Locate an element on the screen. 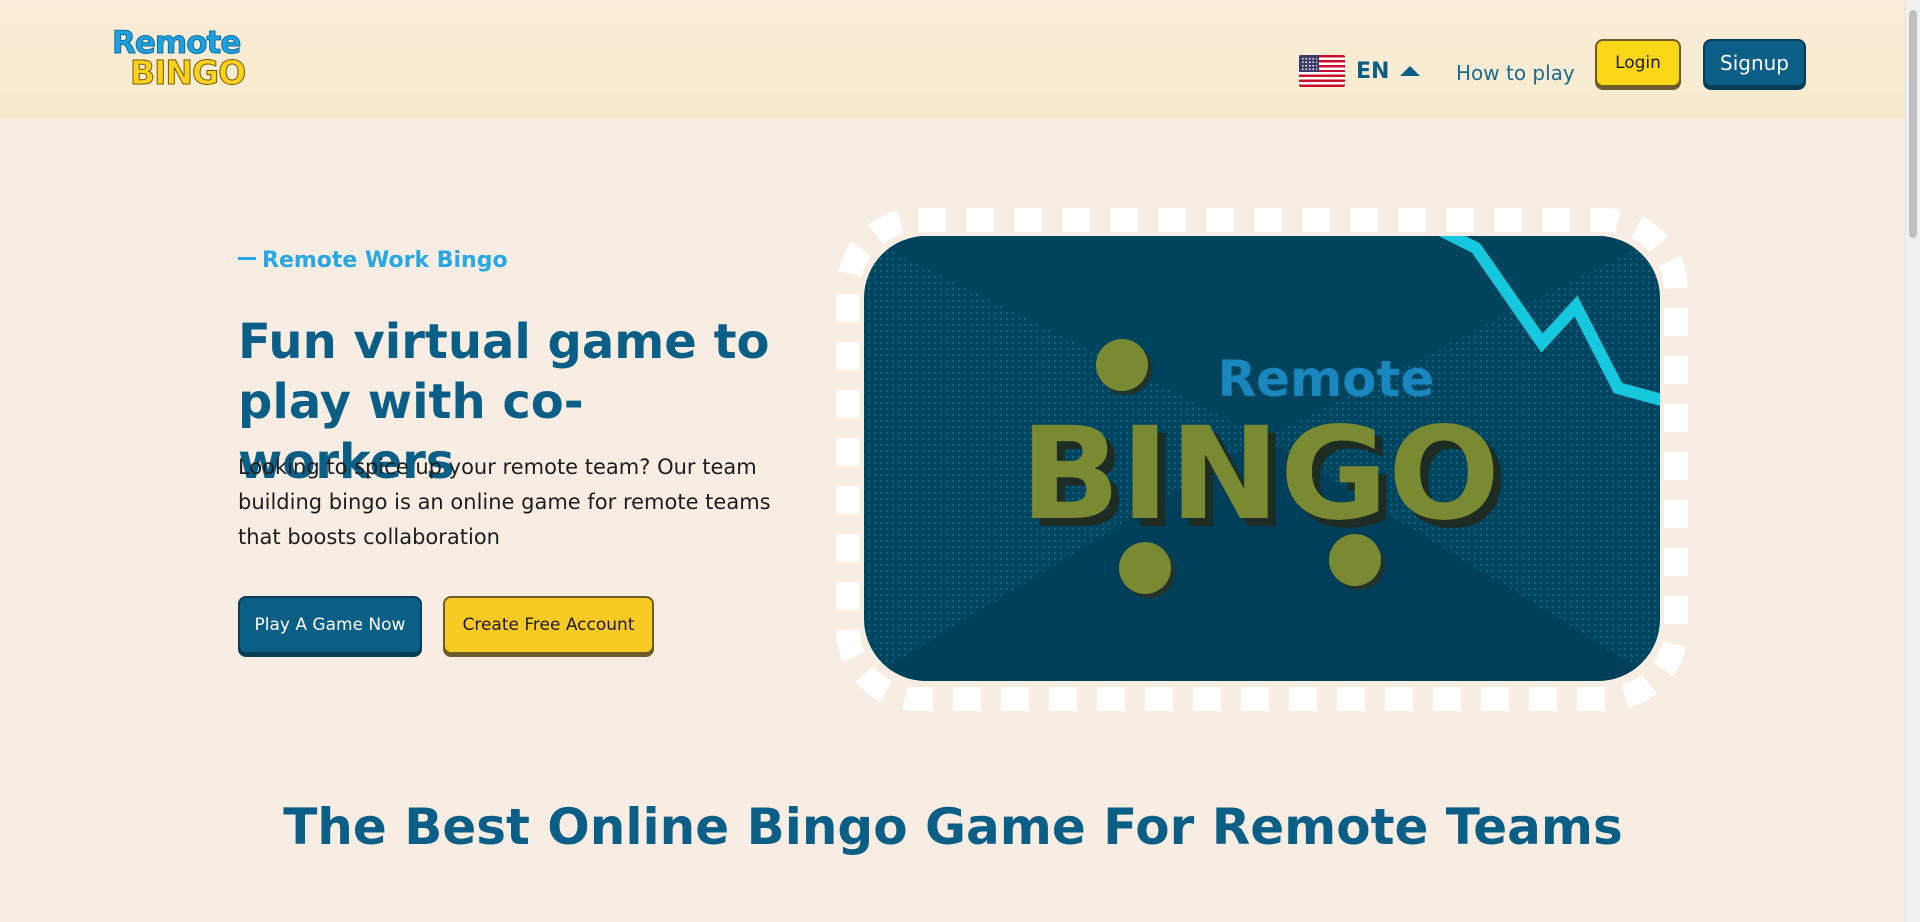 The width and height of the screenshot is (1920, 922). logo-word-bingo: BINGO is located at coordinates (187, 72).